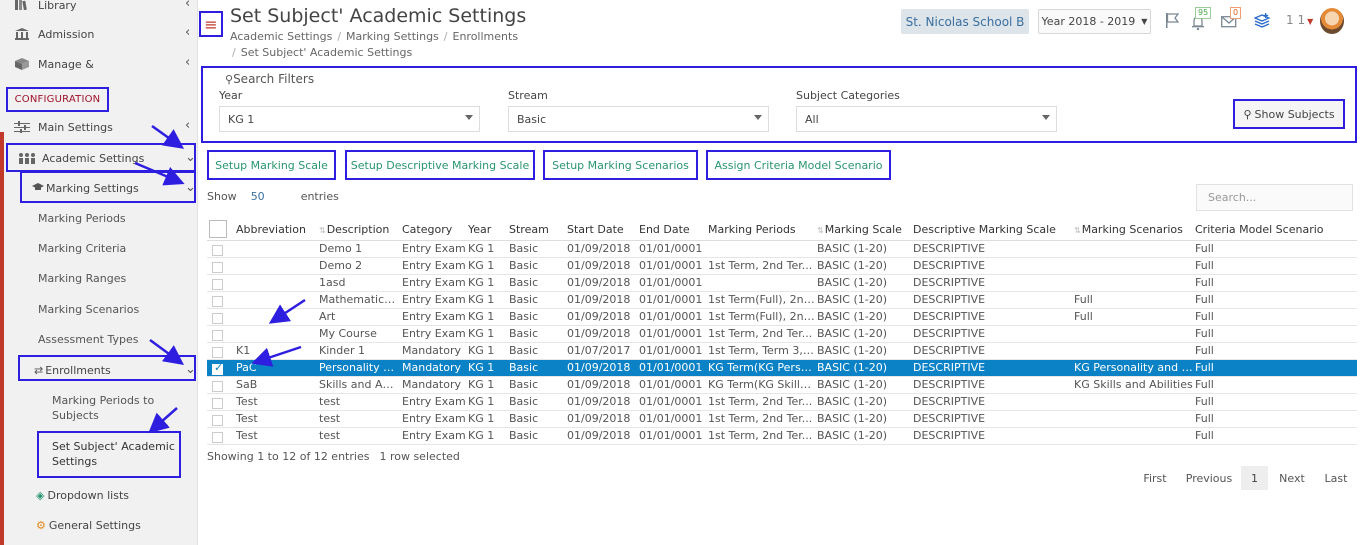 This screenshot has height=545, width=1365. Describe the element at coordinates (1155, 478) in the screenshot. I see `pager-first-button: First` at that location.